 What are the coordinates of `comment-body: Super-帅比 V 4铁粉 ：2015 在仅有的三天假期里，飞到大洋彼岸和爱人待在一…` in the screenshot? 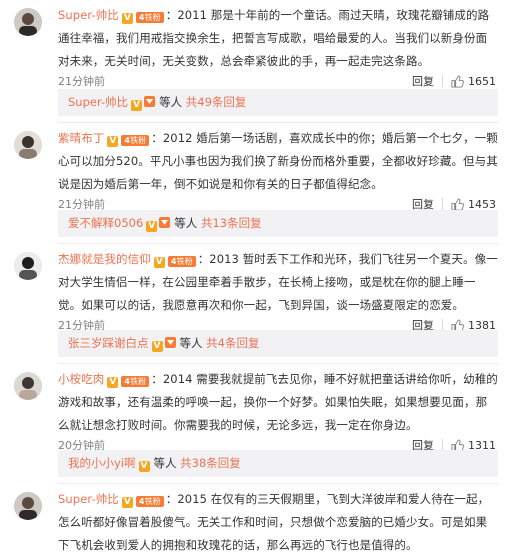 It's located at (278, 522).